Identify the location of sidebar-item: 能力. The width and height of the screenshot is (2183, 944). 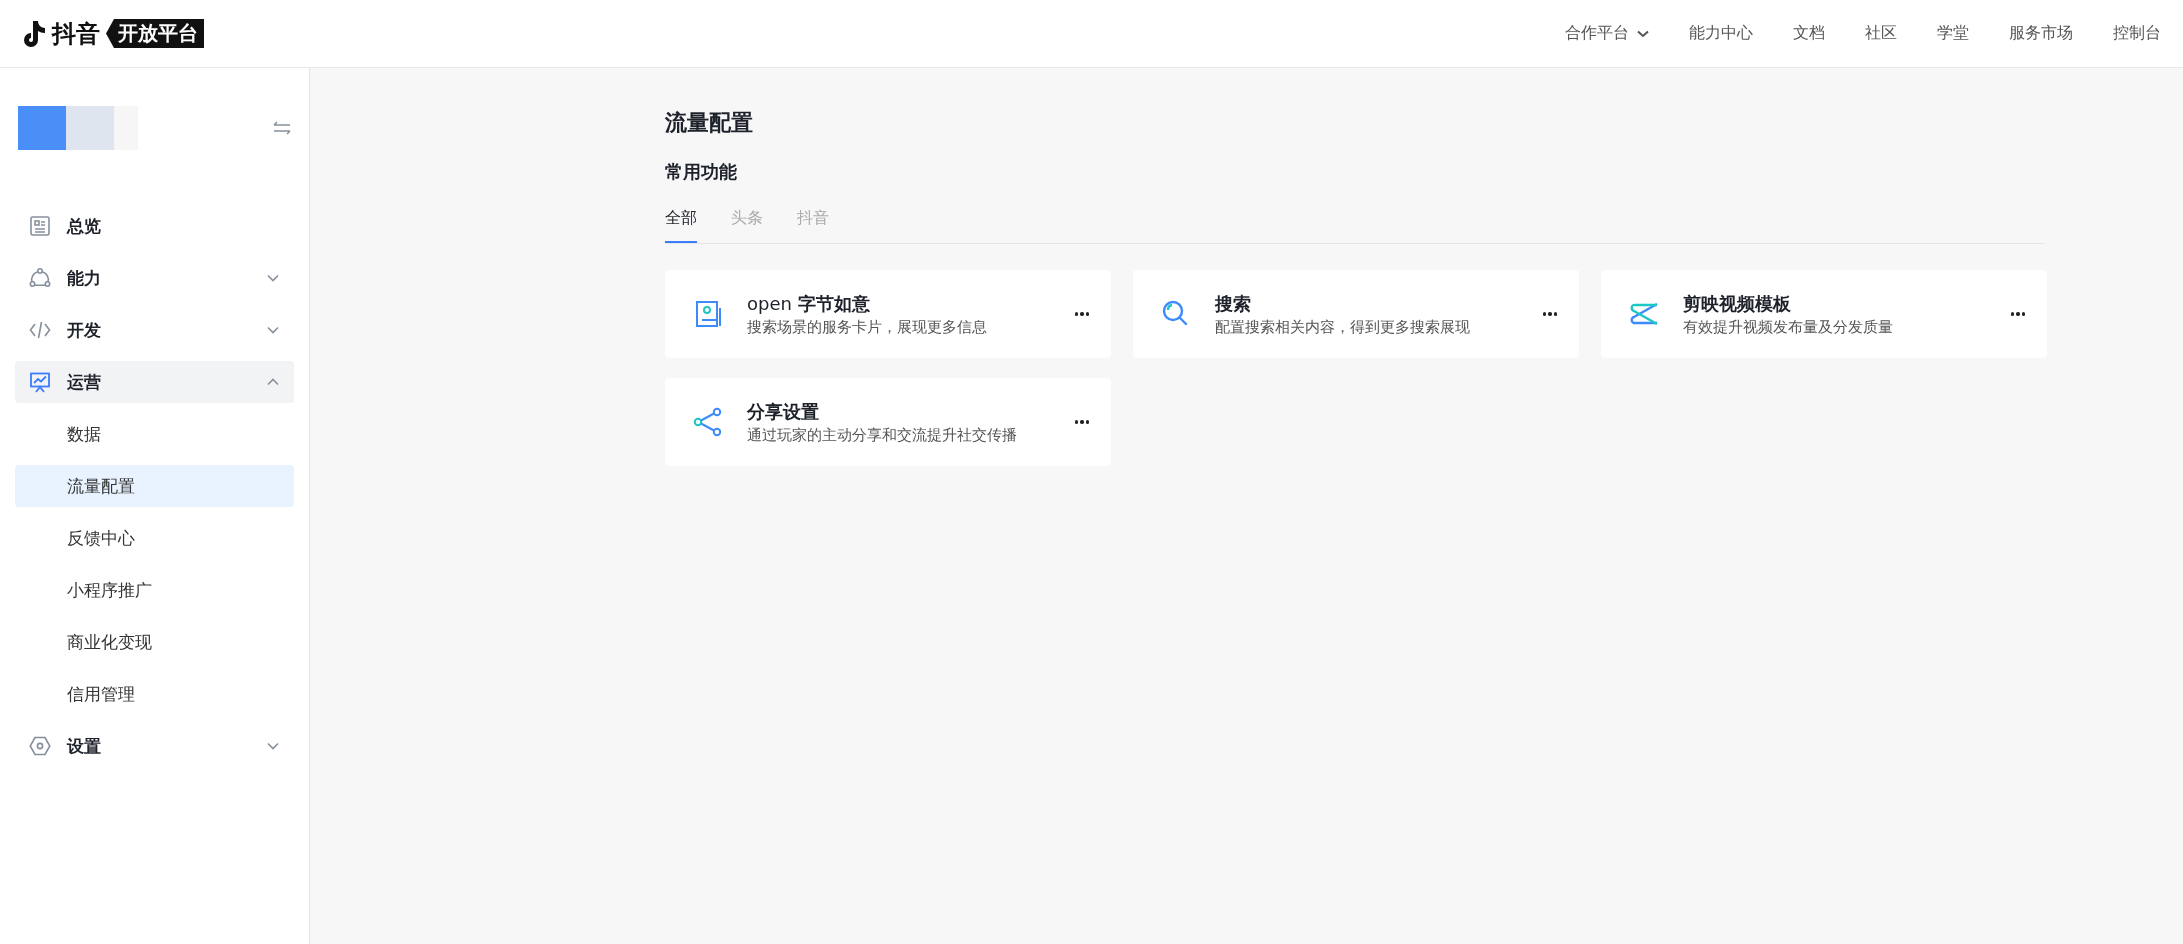
(154, 278).